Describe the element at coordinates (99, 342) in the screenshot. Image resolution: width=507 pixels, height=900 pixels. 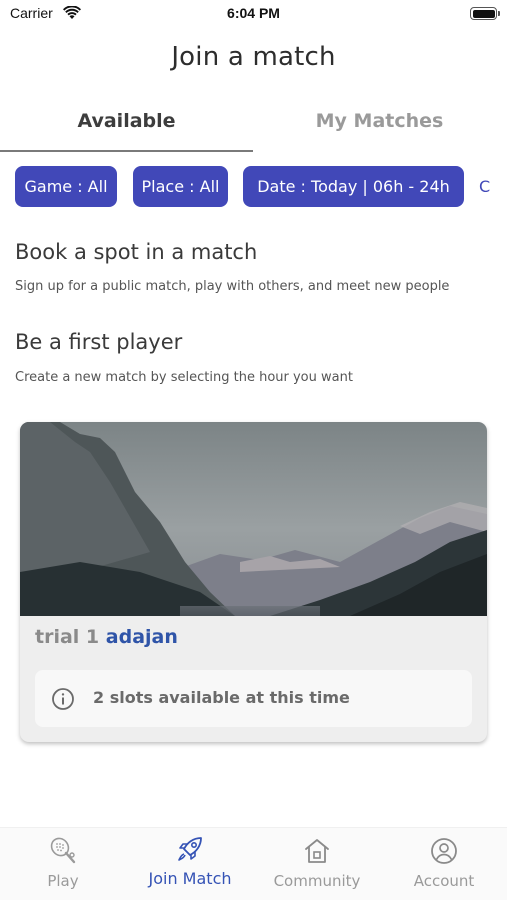
I see `section-title-first-player: Be a first player` at that location.